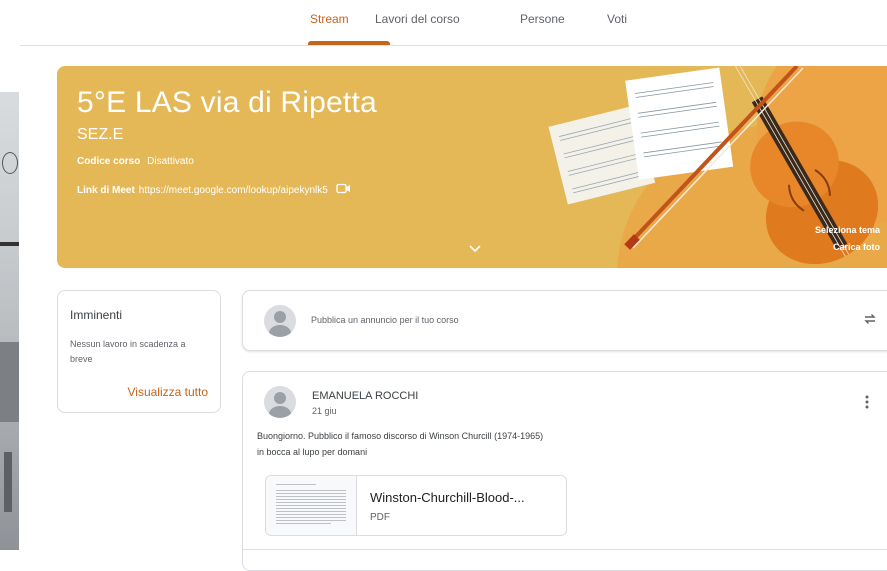 This screenshot has height=571, width=887. I want to click on avatar, so click(280, 321).